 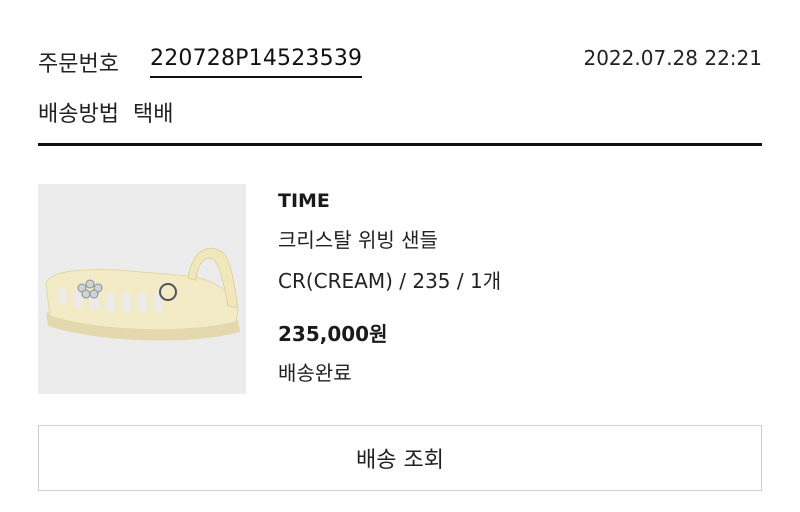 What do you see at coordinates (78, 64) in the screenshot?
I see `order-number-label: 주문번호` at bounding box center [78, 64].